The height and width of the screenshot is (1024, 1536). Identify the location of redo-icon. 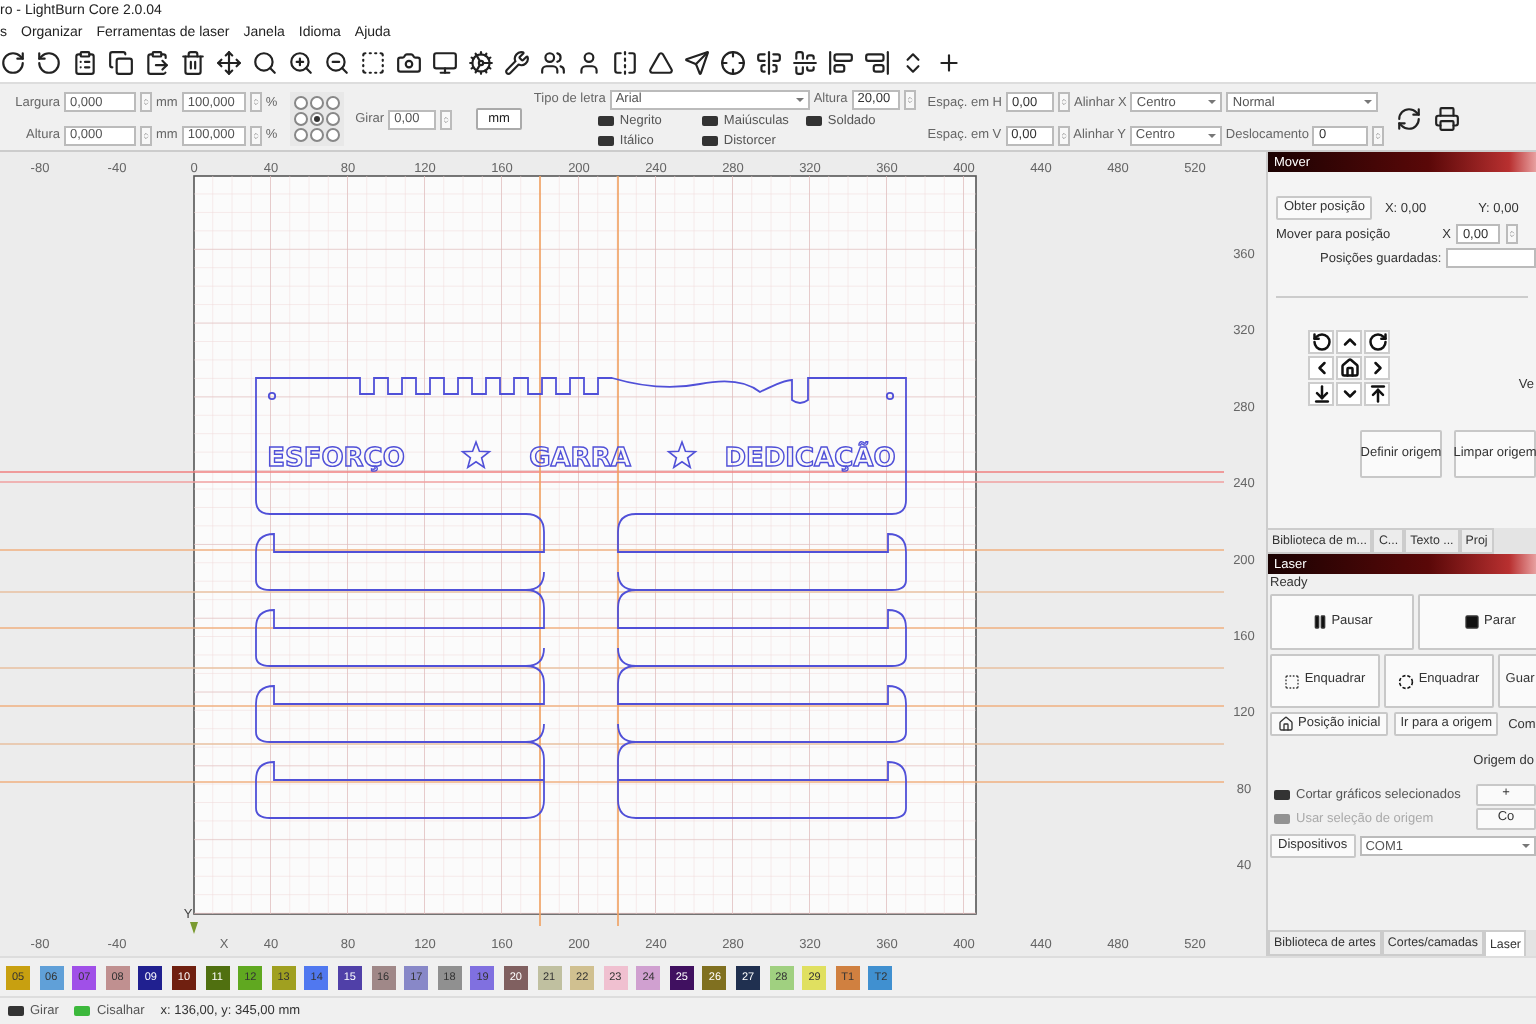
(13, 63).